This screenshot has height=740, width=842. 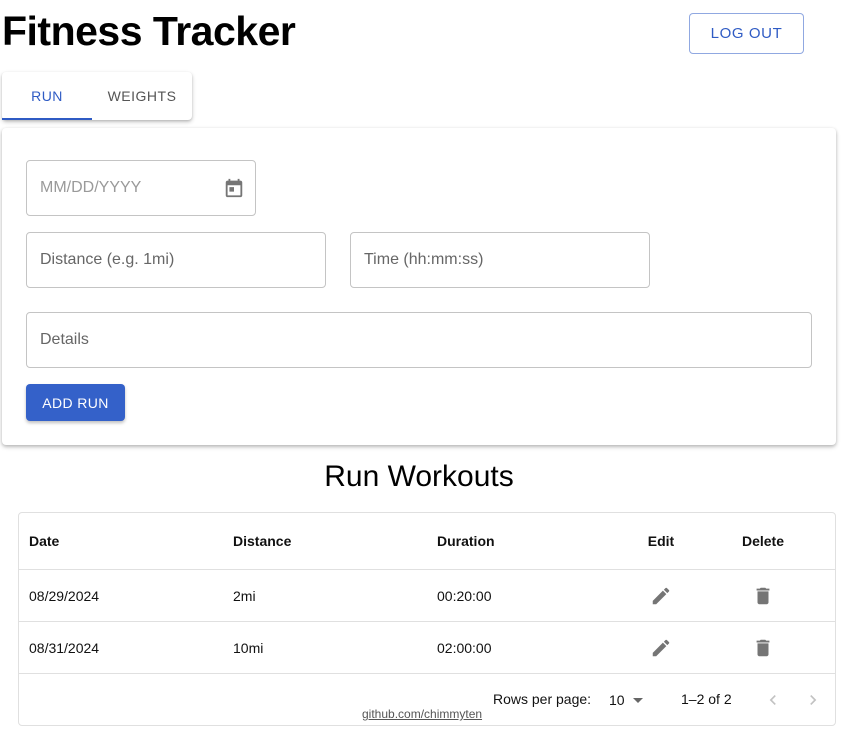 What do you see at coordinates (91, 187) in the screenshot?
I see `date-placeholder: MM/DD/YYYY` at bounding box center [91, 187].